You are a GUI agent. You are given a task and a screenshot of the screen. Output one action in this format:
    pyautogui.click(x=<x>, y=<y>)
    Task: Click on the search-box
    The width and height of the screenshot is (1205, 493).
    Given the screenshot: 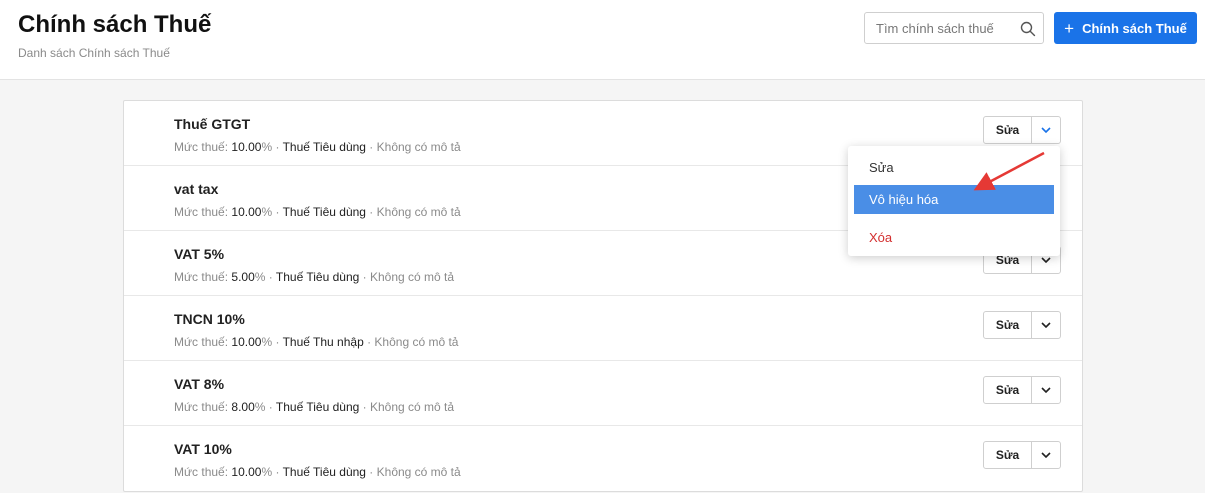 What is the action you would take?
    pyautogui.click(x=954, y=28)
    